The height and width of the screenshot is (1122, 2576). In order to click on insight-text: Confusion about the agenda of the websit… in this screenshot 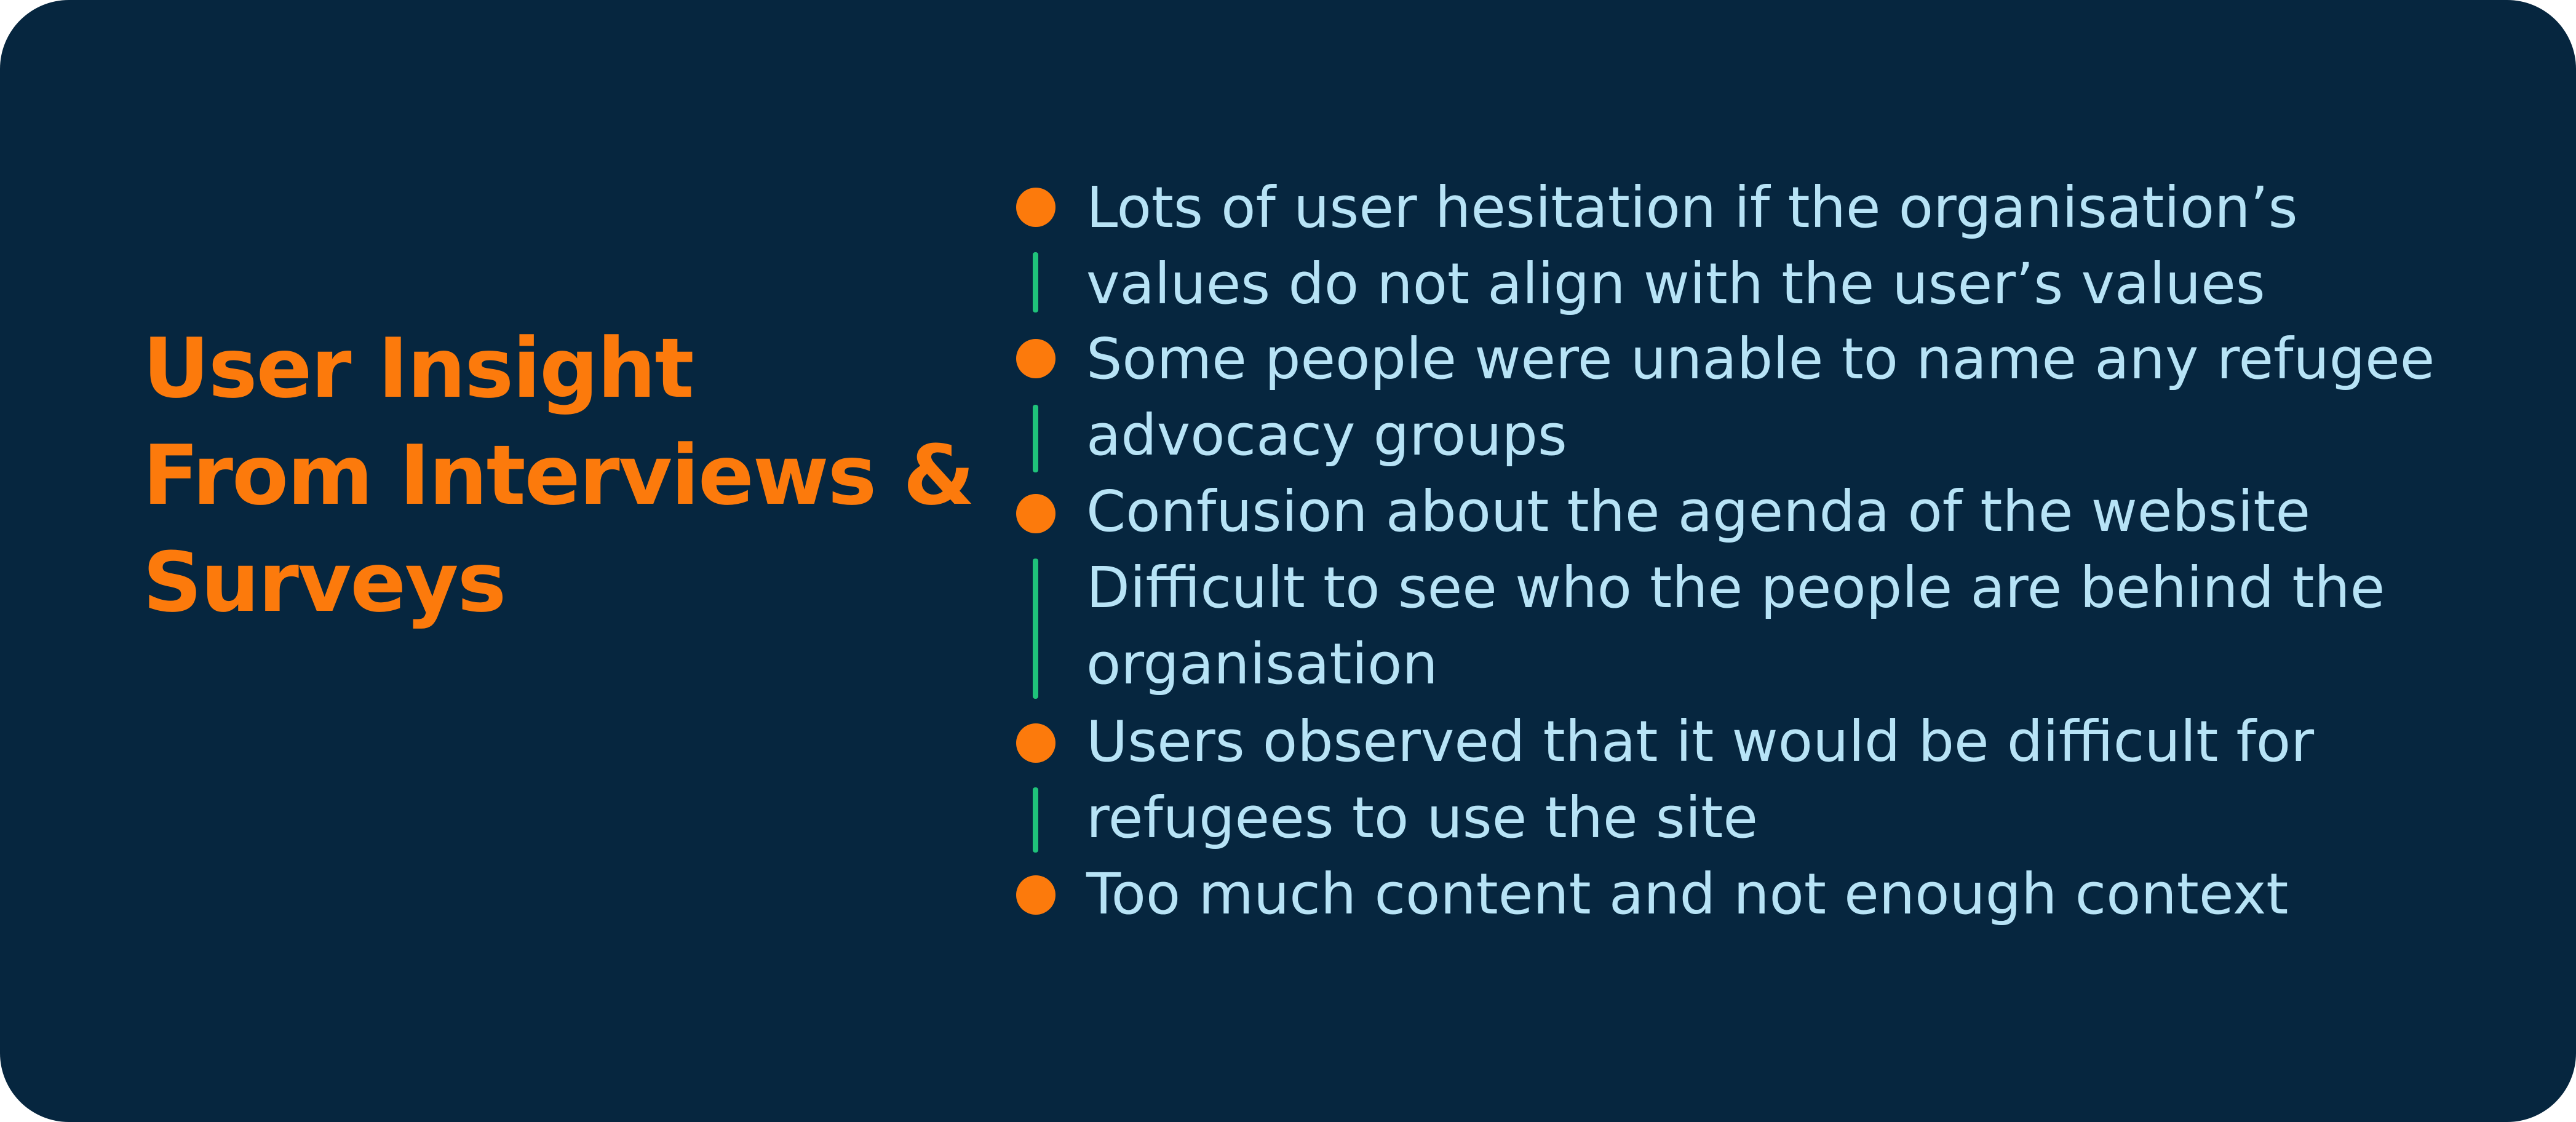, I will do `click(1698, 511)`.